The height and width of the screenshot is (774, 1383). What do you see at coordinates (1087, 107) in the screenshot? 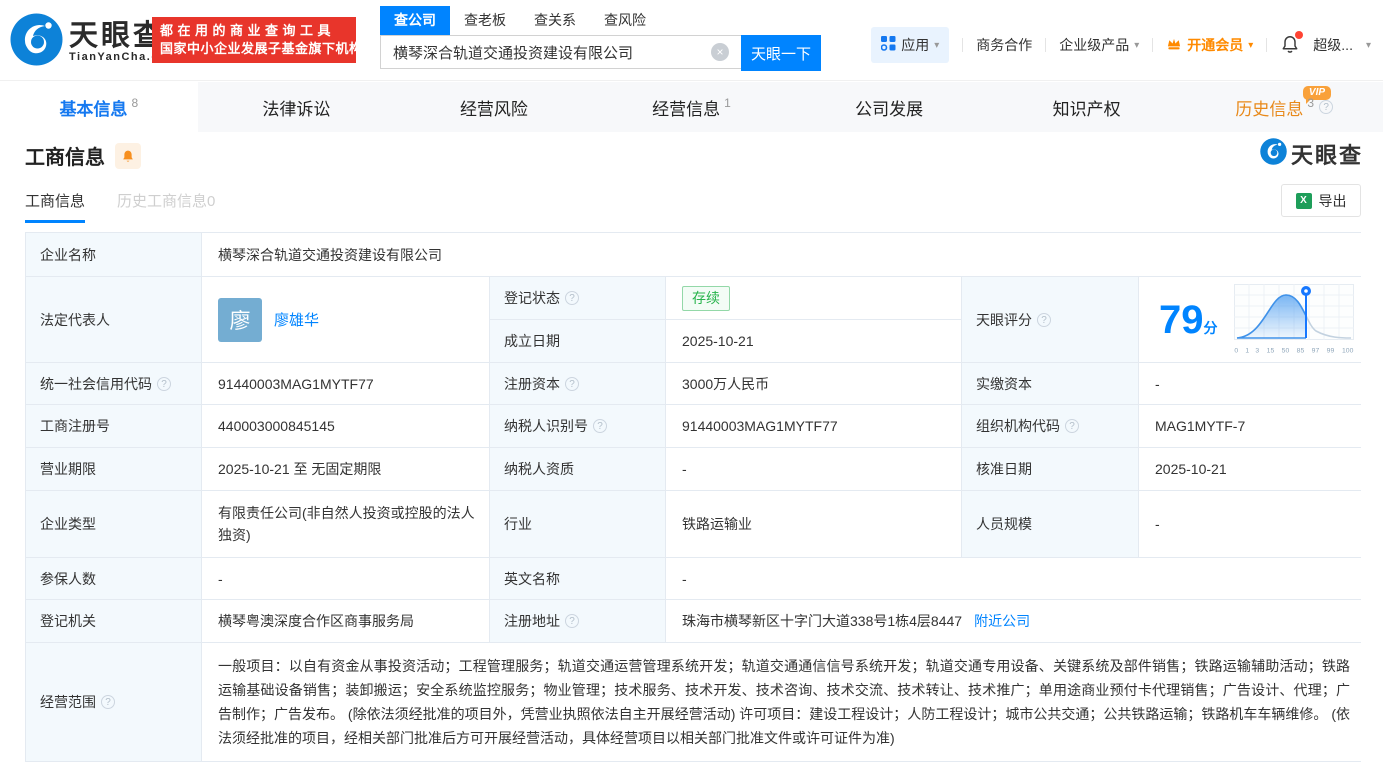
I see `tab-intellectual-property: 知识产权` at bounding box center [1087, 107].